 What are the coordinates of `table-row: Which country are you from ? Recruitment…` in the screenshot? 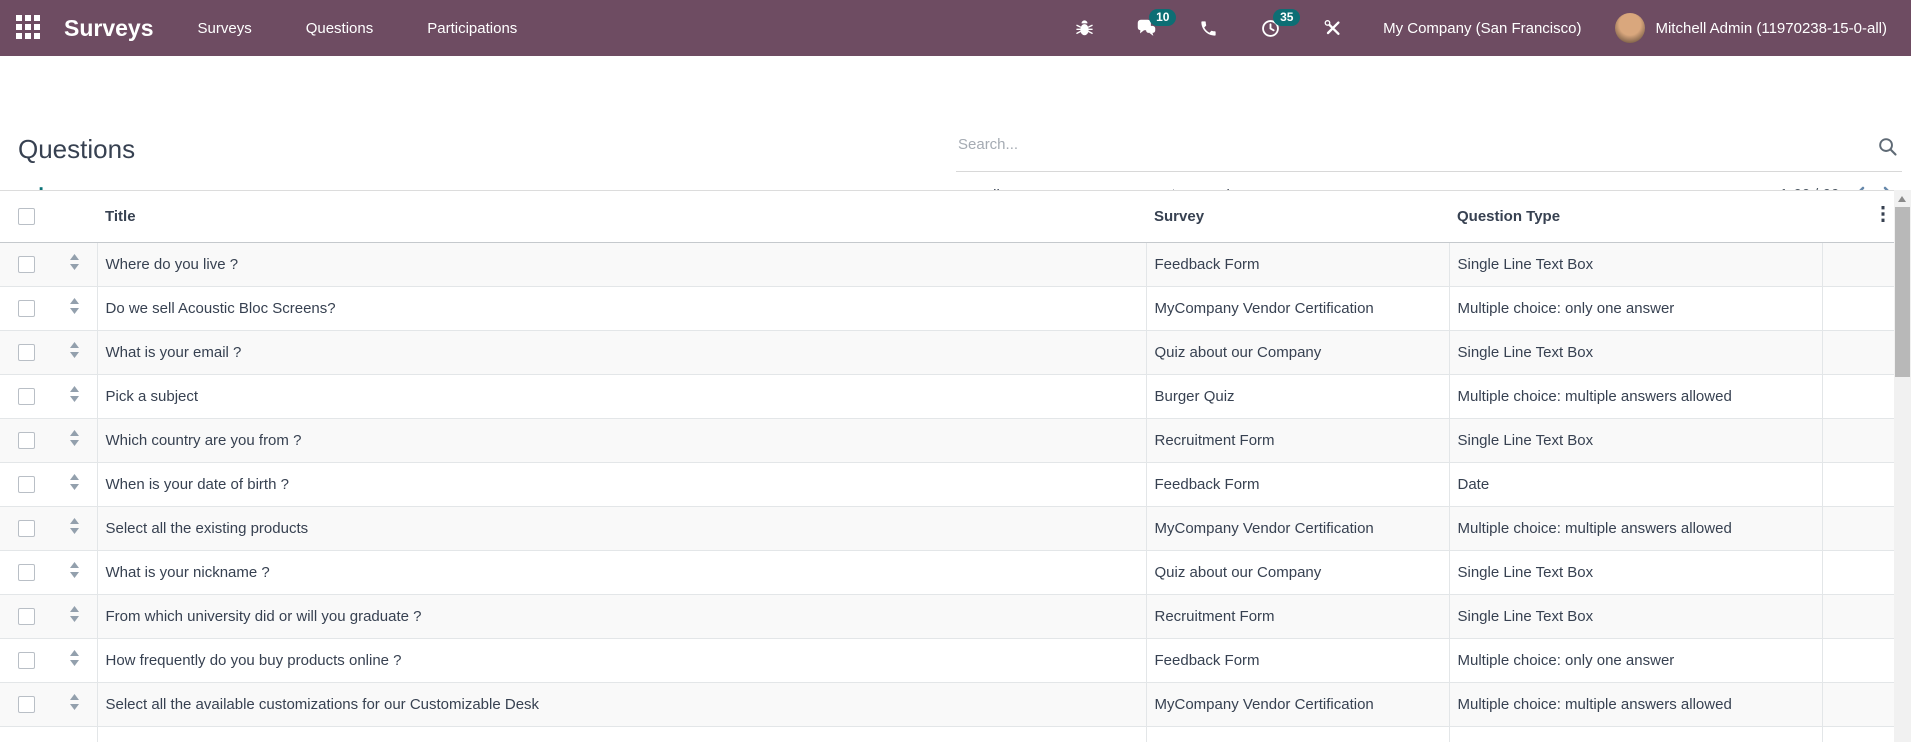 It's located at (947, 439).